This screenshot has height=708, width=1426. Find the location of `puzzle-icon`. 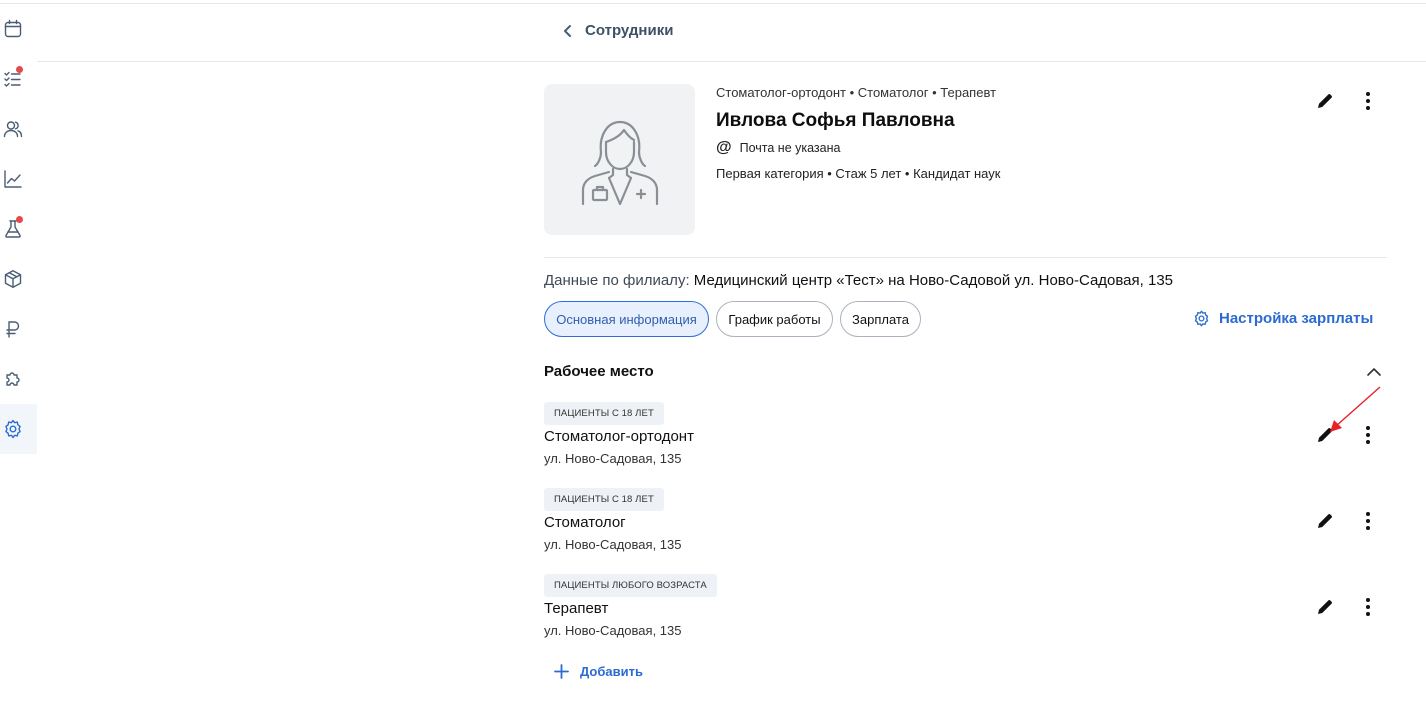

puzzle-icon is located at coordinates (13, 379).